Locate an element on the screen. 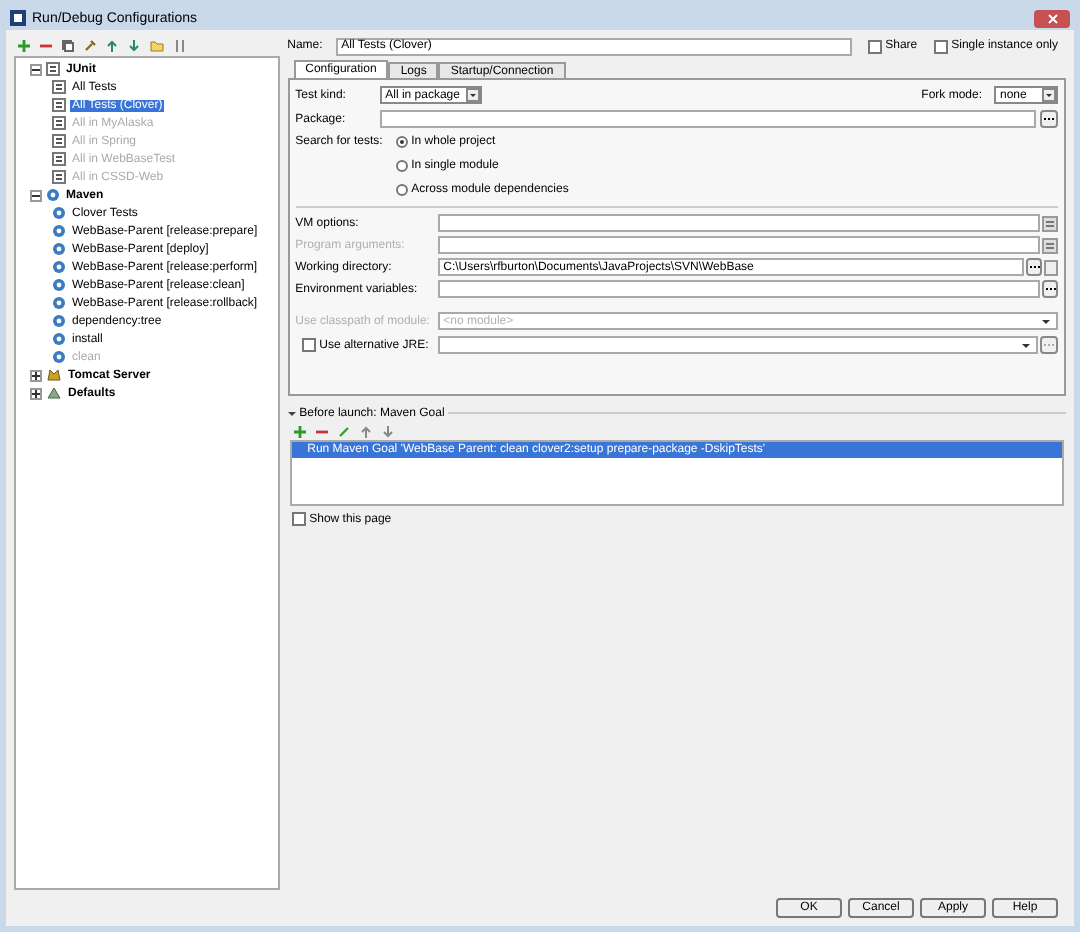 The height and width of the screenshot is (932, 1080). app-icon is located at coordinates (18, 18).